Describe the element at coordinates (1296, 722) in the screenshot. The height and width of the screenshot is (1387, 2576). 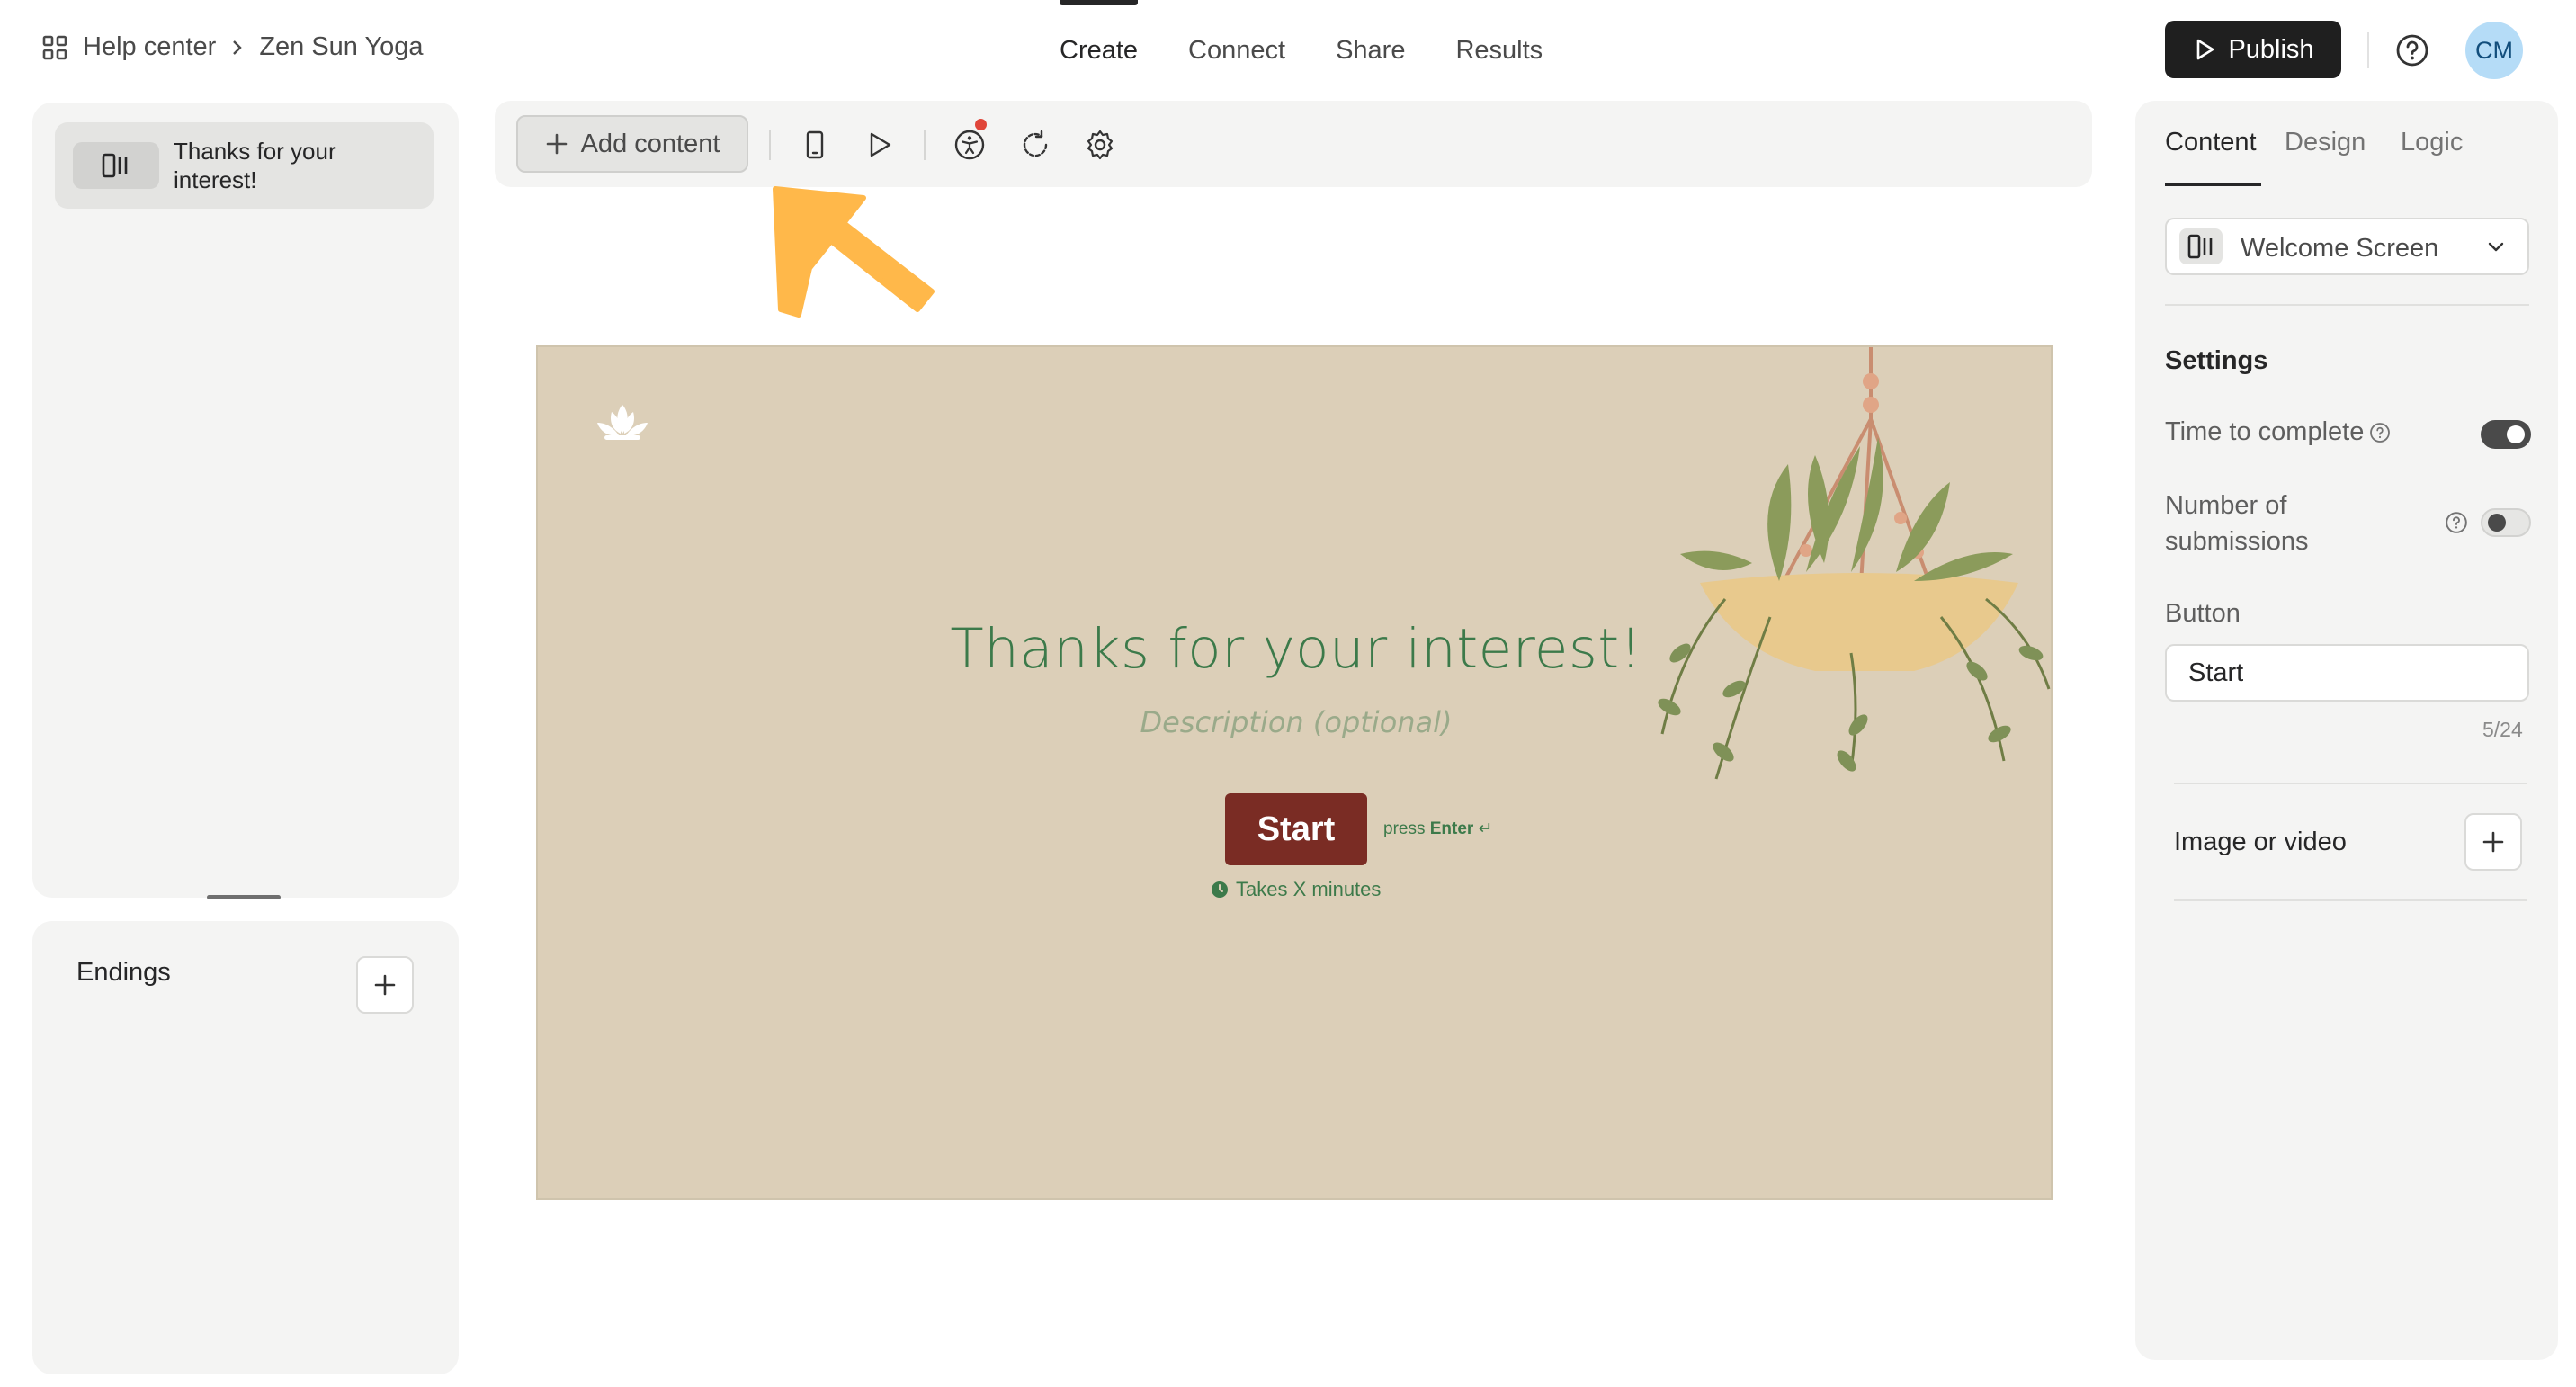
I see `welcome-description: Description (optional)` at that location.